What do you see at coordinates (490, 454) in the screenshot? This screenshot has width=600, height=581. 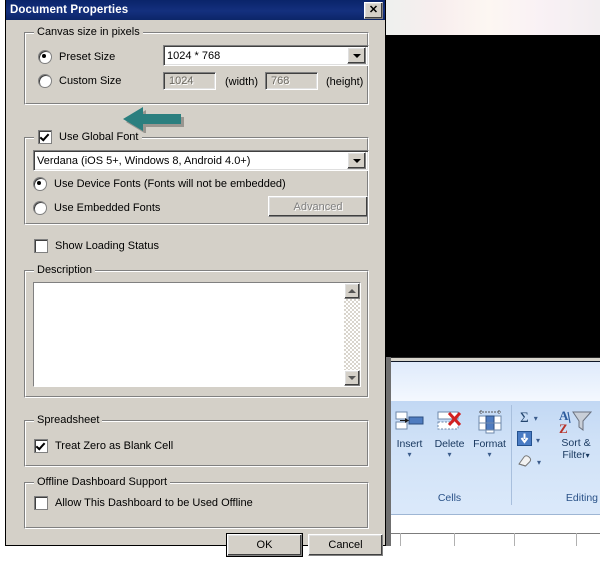 I see `format-cells-caret-icon: ▾` at bounding box center [490, 454].